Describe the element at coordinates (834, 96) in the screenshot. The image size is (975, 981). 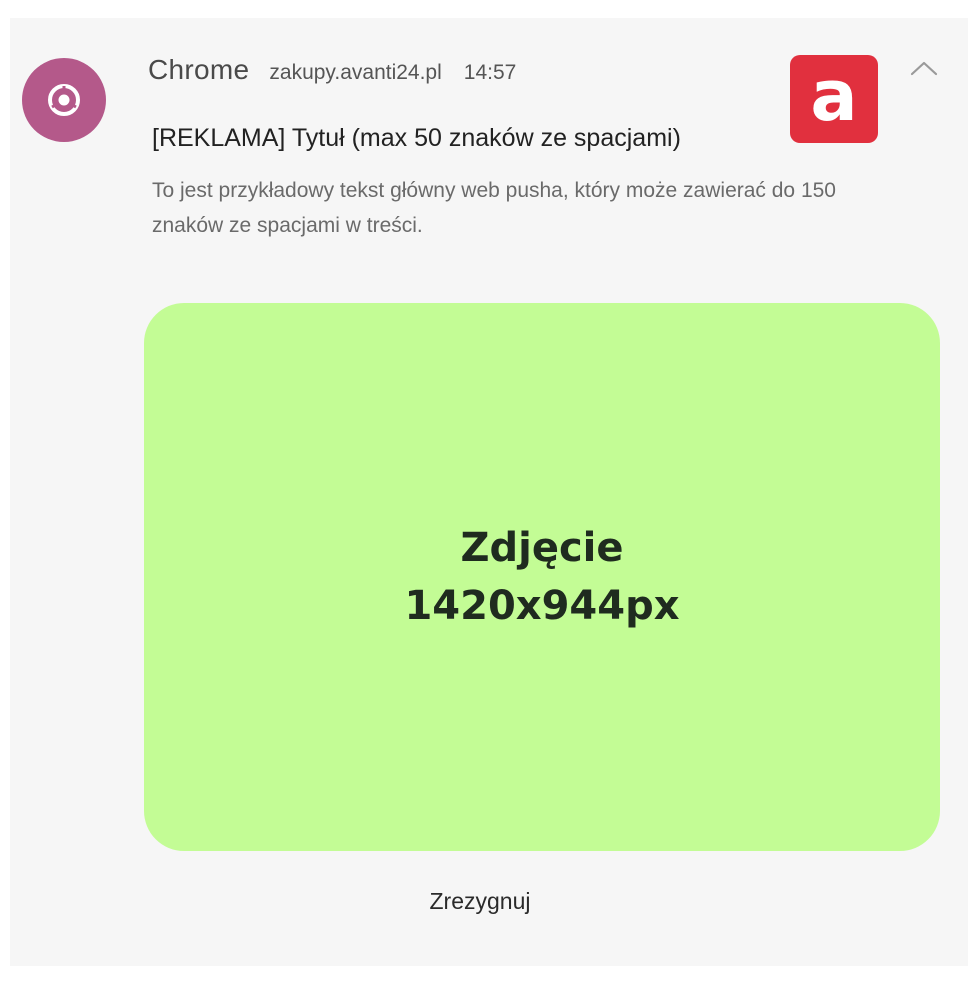
I see `brand-logo-letter: a` at that location.